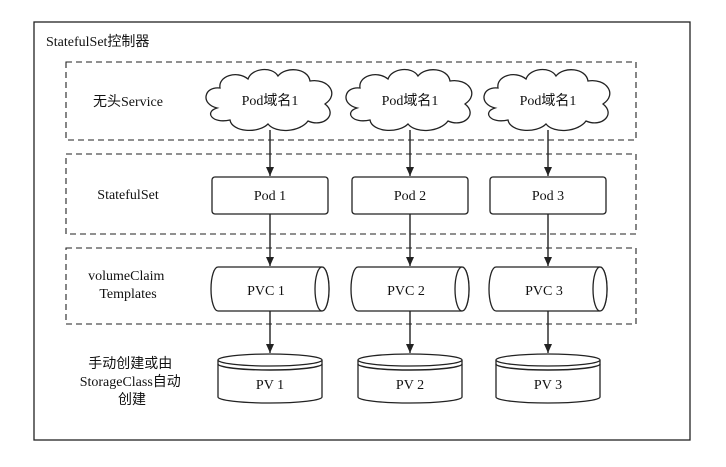 This screenshot has width=726, height=467. What do you see at coordinates (266, 291) in the screenshot?
I see `pvc-label: PVC 1` at bounding box center [266, 291].